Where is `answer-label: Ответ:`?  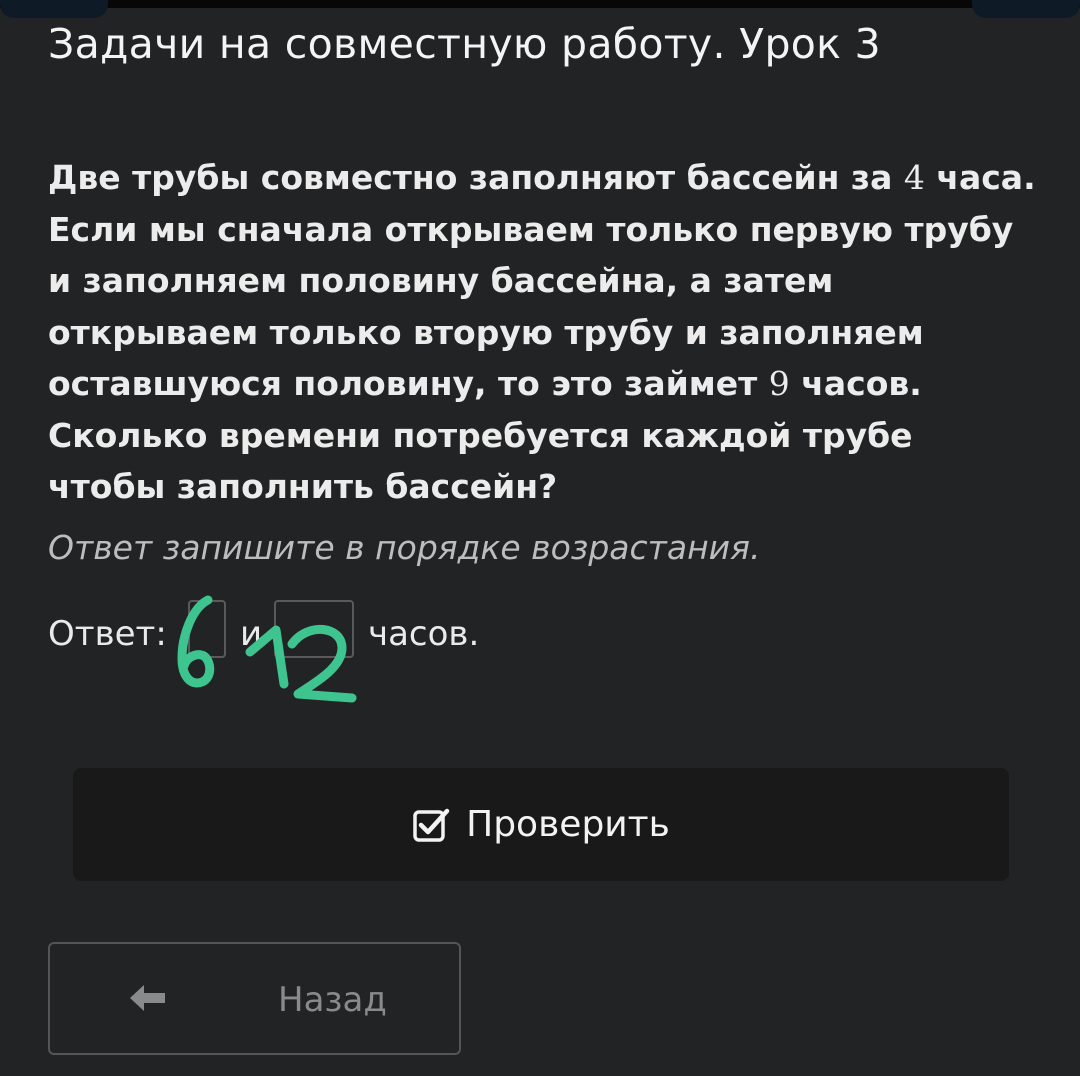 answer-label: Ответ: is located at coordinates (107, 634).